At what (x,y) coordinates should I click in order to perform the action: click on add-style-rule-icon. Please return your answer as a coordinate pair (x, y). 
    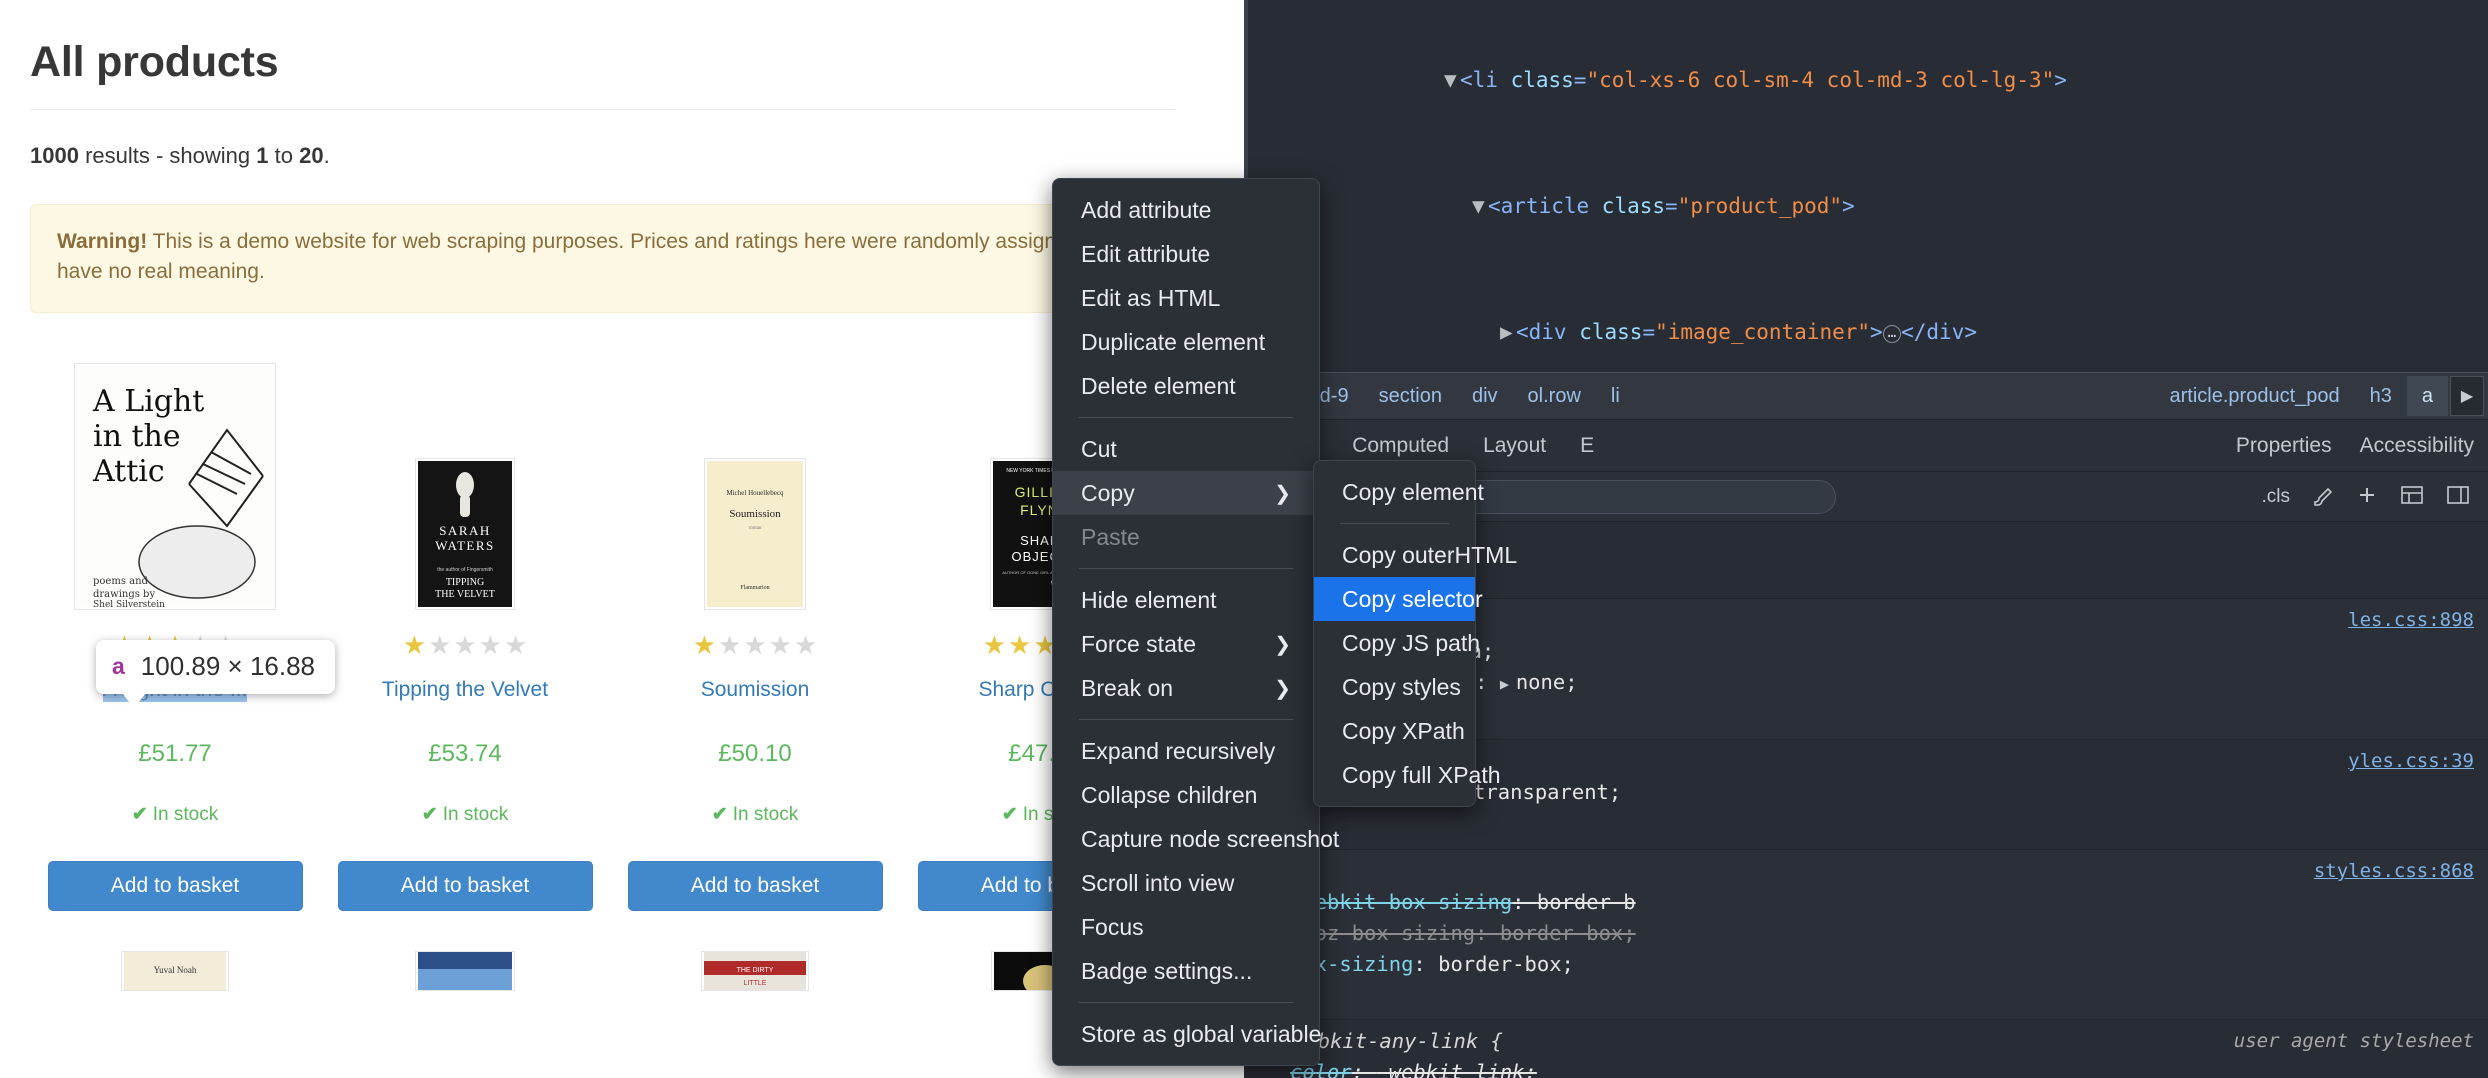
    Looking at the image, I should click on (2367, 497).